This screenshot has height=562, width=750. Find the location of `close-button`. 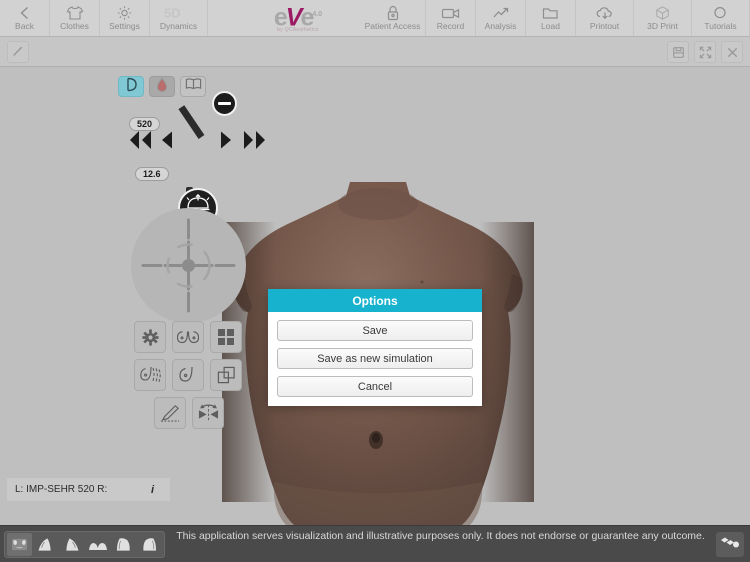

close-button is located at coordinates (732, 52).